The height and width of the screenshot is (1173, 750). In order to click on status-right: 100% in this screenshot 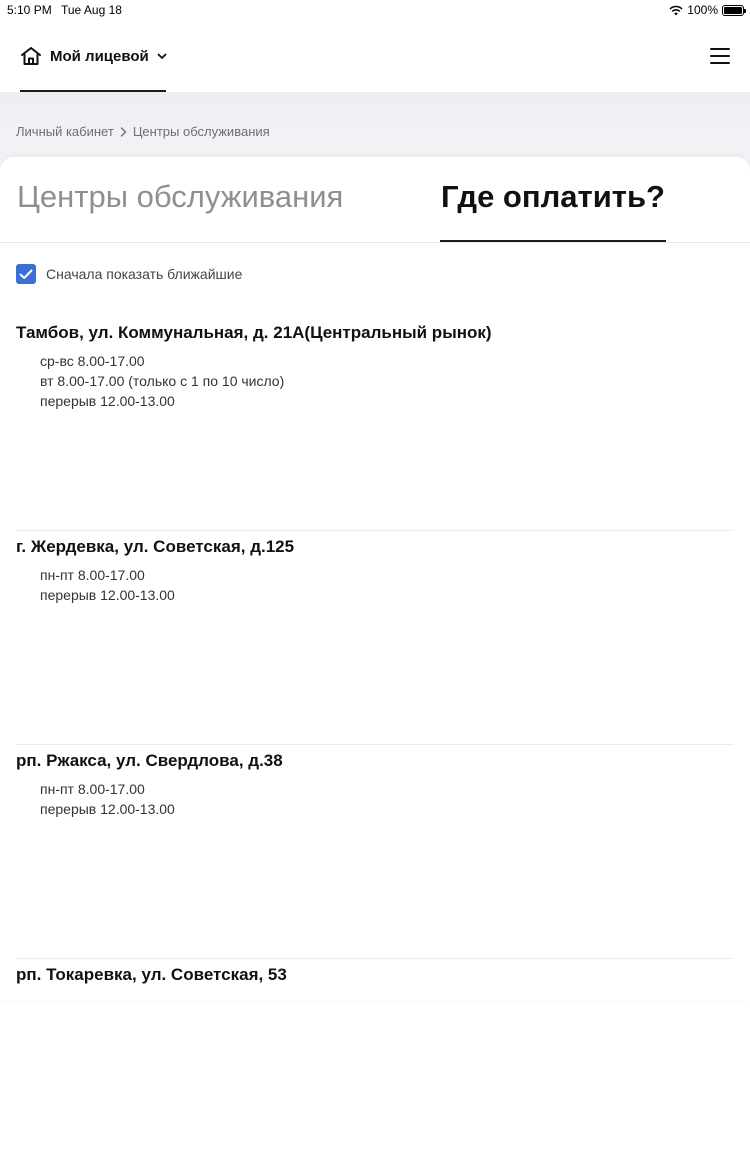, I will do `click(707, 10)`.